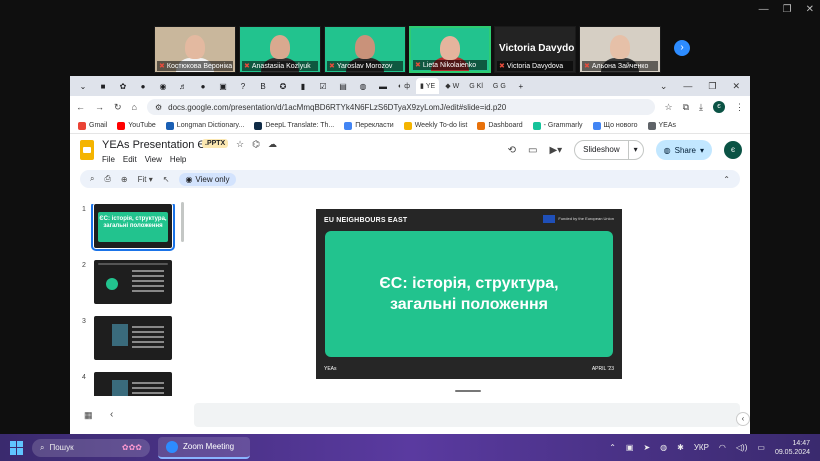 This screenshot has width=820, height=461. Describe the element at coordinates (512, 150) in the screenshot. I see `history-icon: ⟲` at that location.